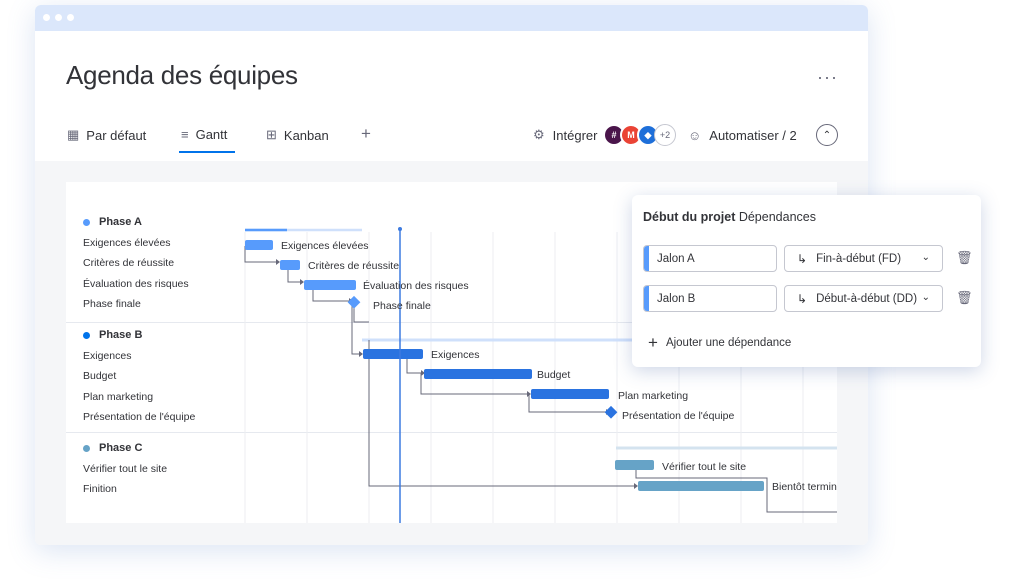 This screenshot has width=1024, height=583. I want to click on bar-label: Présentation de l'équipe, so click(678, 416).